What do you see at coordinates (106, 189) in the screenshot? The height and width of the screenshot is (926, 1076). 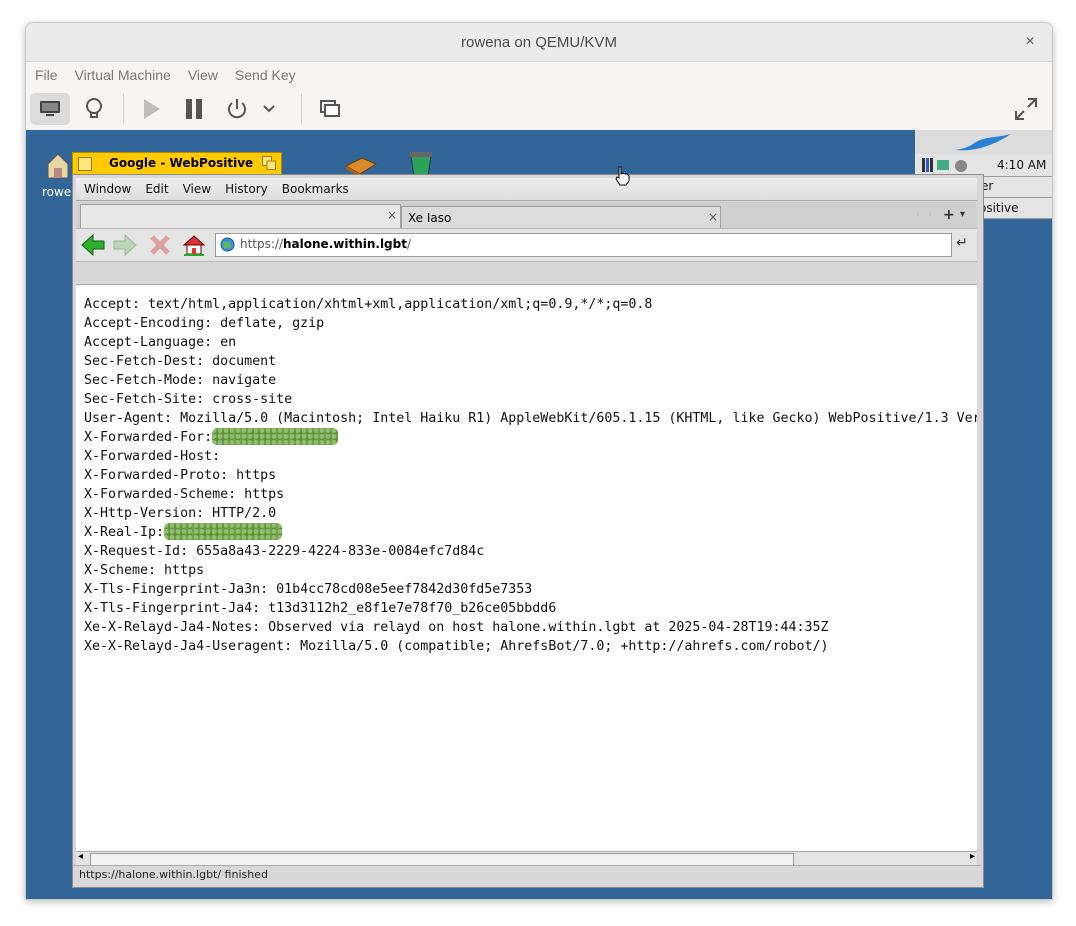 I see `menu-window: Window` at bounding box center [106, 189].